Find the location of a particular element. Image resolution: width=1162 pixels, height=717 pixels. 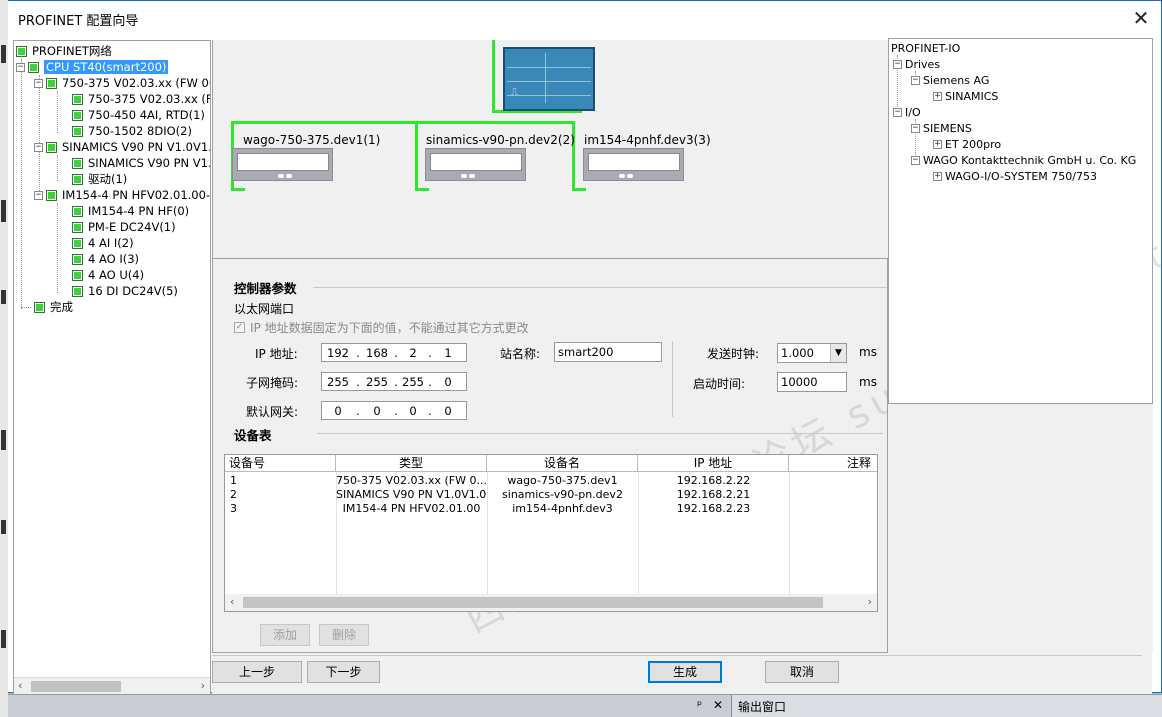

column-header: 注释 is located at coordinates (833, 463).